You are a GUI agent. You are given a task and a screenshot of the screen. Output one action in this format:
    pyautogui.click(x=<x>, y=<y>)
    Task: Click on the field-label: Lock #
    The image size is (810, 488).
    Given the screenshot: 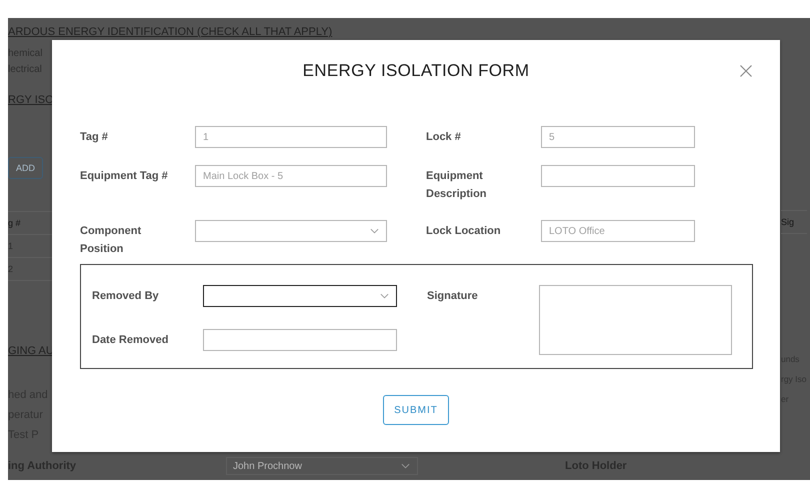 What is the action you would take?
    pyautogui.click(x=444, y=137)
    